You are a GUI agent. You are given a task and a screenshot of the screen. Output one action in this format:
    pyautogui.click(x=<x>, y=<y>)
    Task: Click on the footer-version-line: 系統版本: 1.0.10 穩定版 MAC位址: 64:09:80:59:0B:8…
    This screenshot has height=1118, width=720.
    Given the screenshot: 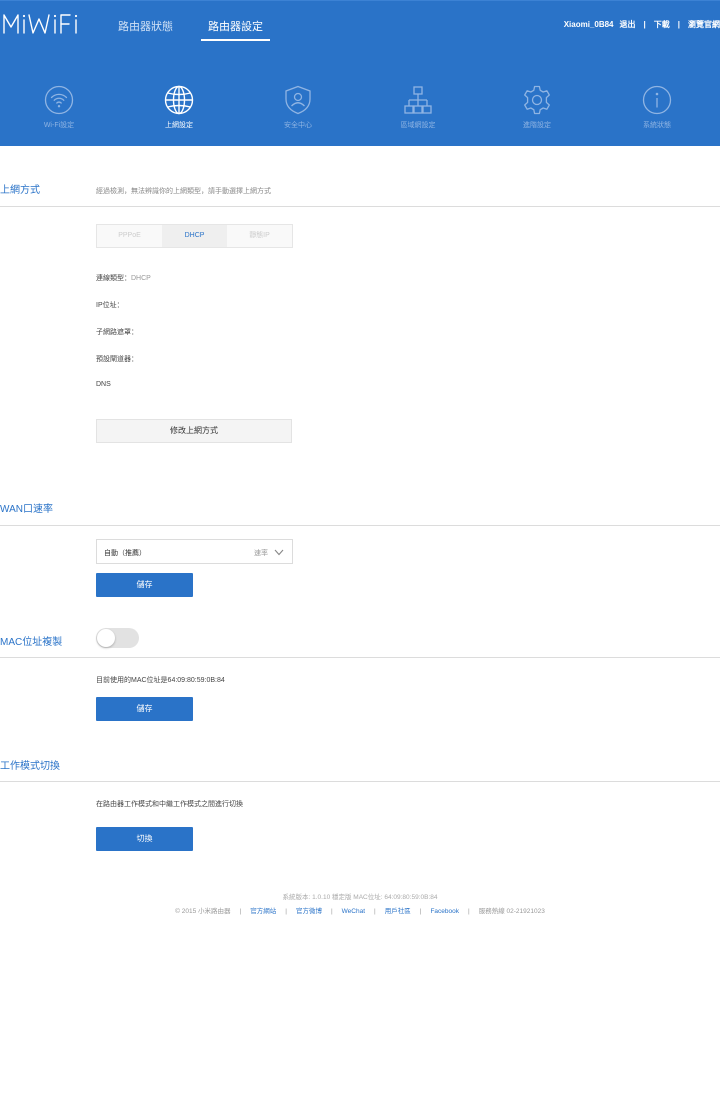 What is the action you would take?
    pyautogui.click(x=360, y=897)
    